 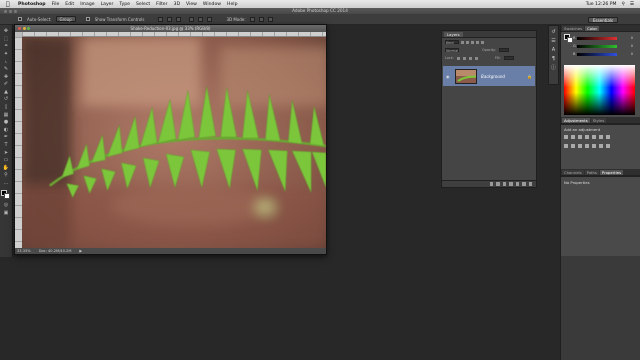 What do you see at coordinates (65, 19) in the screenshot?
I see `auto-select-dropdown: Group` at bounding box center [65, 19].